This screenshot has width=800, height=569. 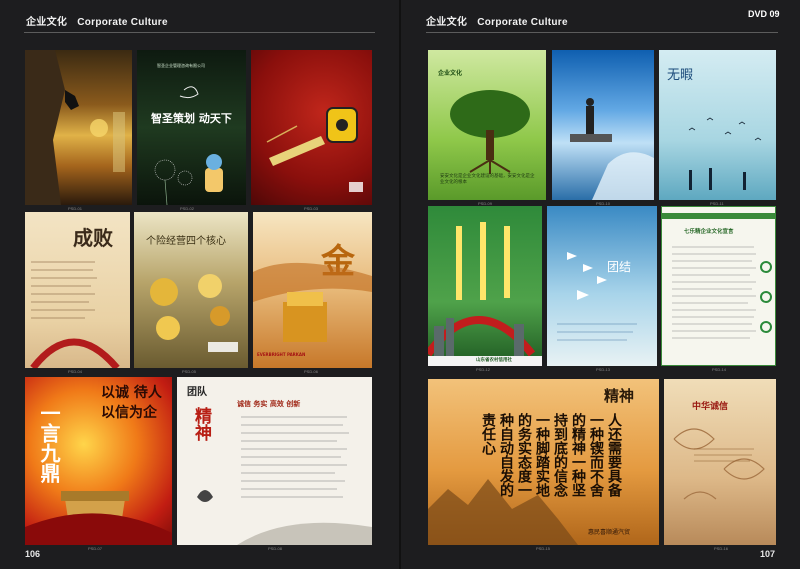 I want to click on poster-team-spirit: 团队 诚信 务实 高效 创新 精神, so click(x=274, y=461).